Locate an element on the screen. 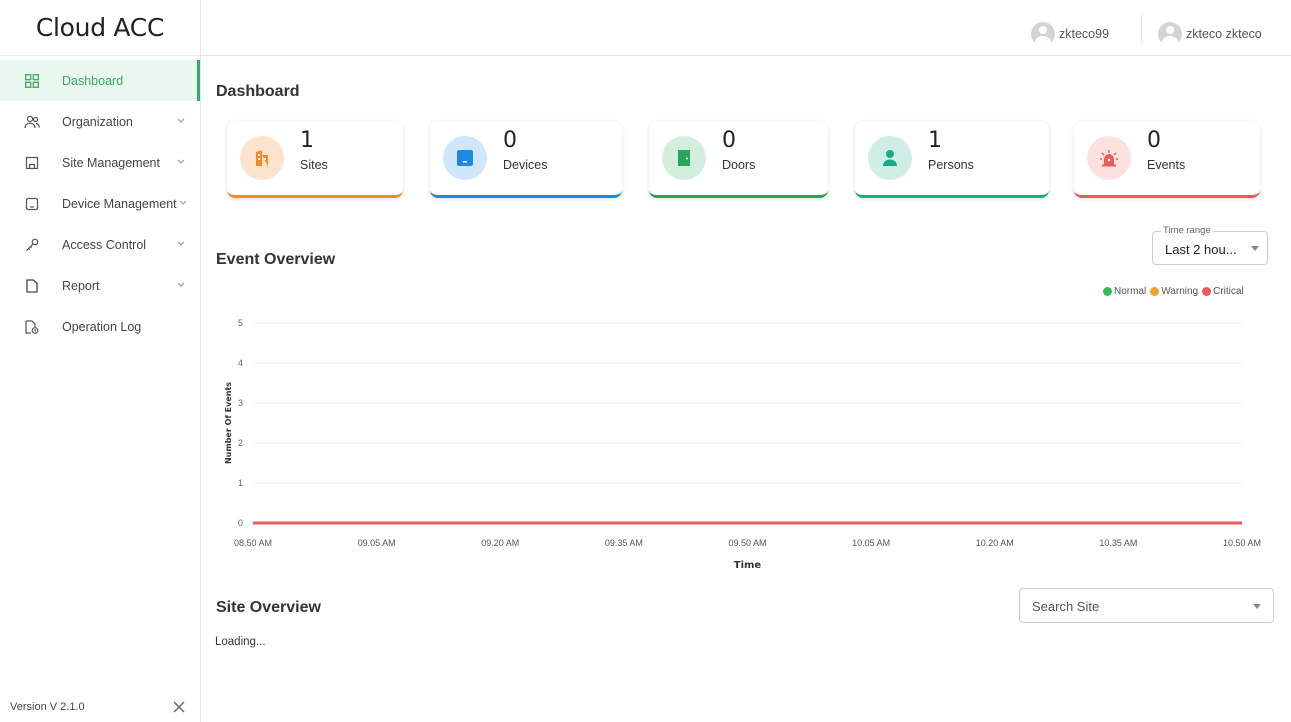 The height and width of the screenshot is (722, 1291). document-icon is located at coordinates (32, 286).